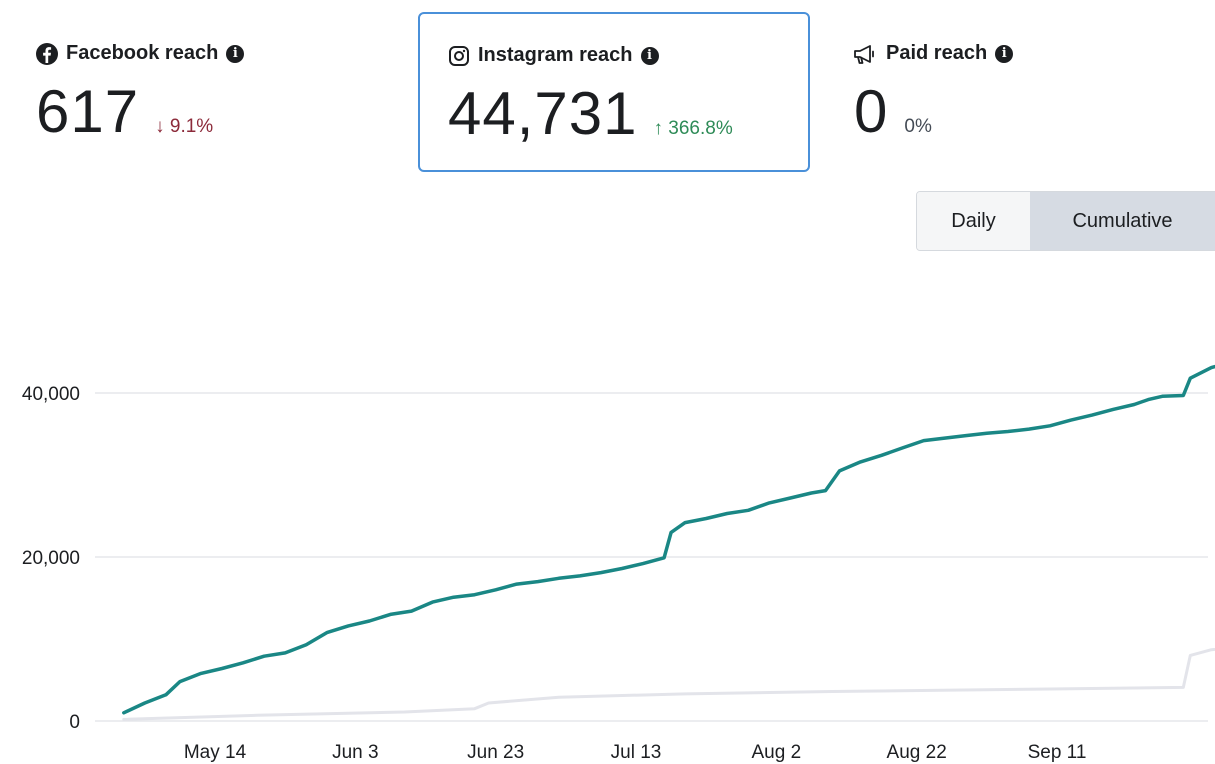 This screenshot has height=764, width=1215. I want to click on x-tick-label: Sep 11, so click(1057, 752).